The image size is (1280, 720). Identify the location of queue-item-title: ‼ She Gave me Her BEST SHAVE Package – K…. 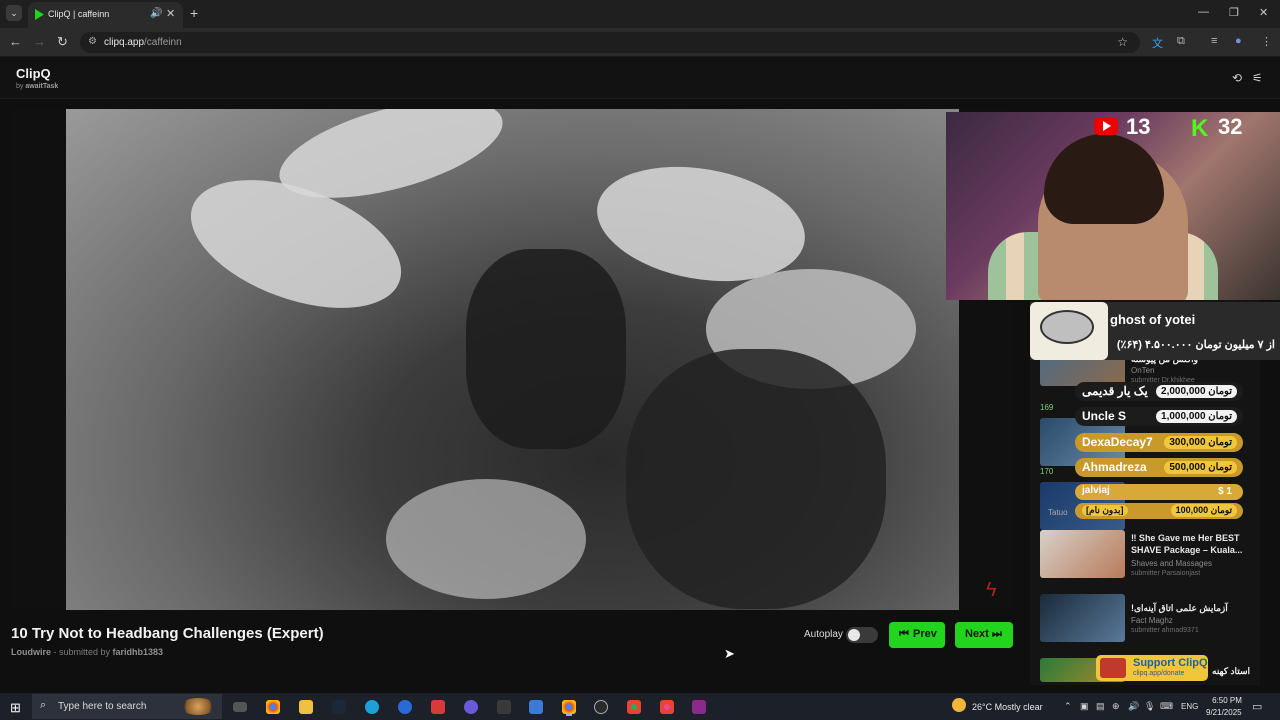
(1191, 544).